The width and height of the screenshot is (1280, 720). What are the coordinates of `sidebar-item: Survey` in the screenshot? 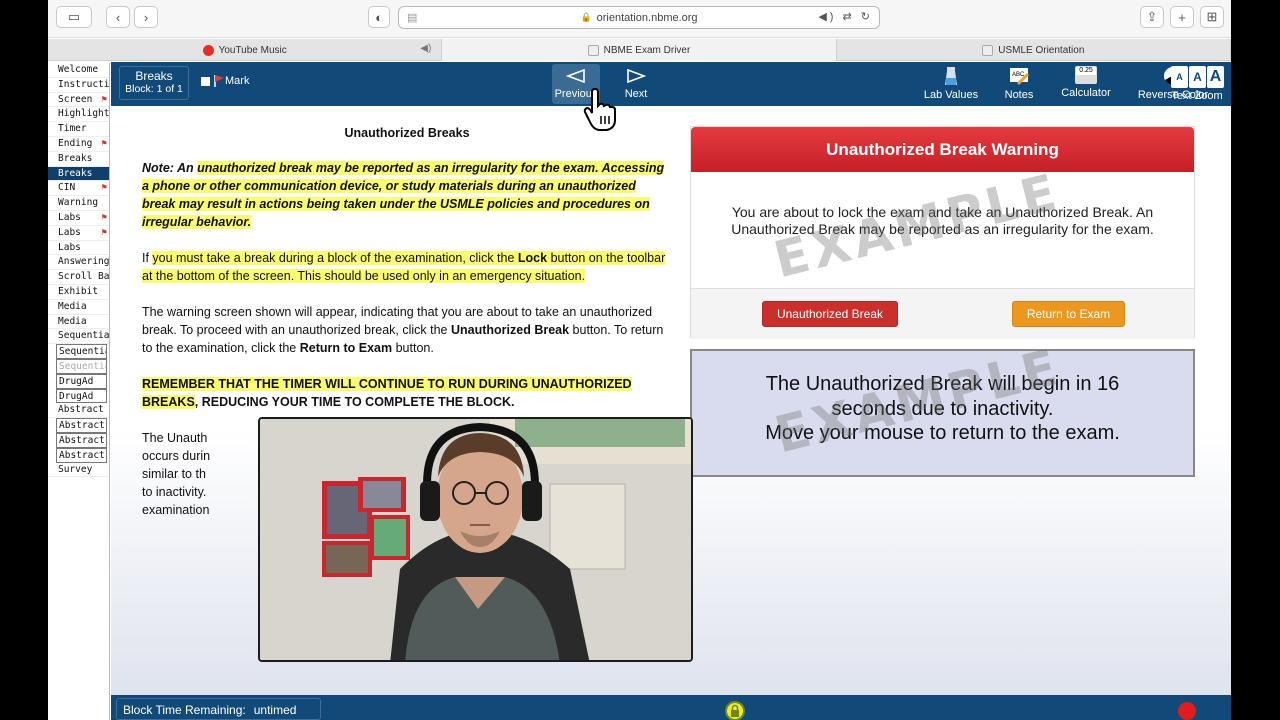 It's located at (78, 470).